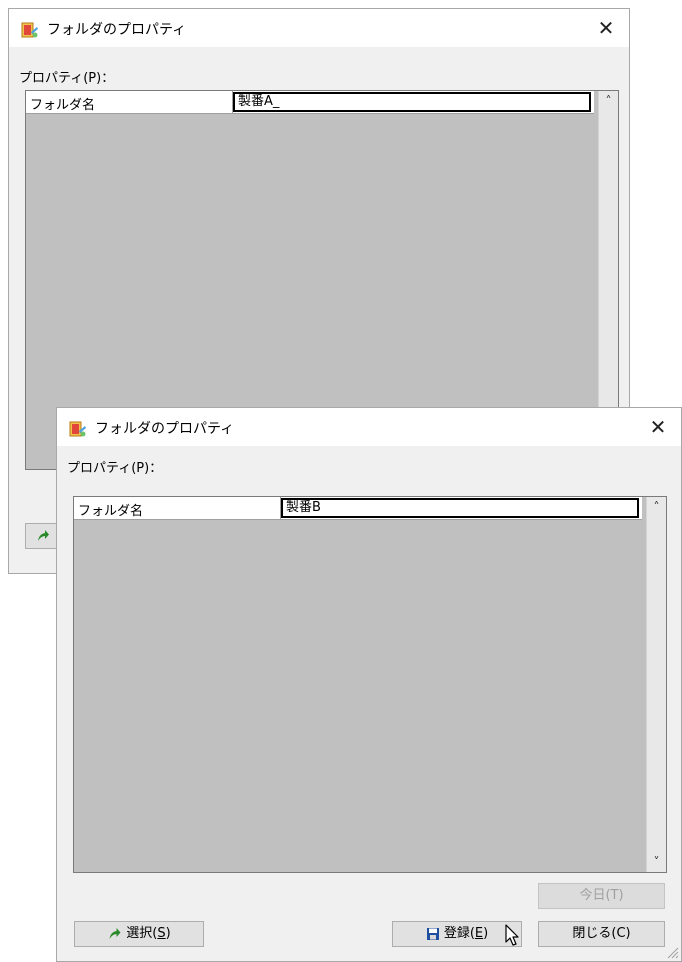 The height and width of the screenshot is (962, 682). Describe the element at coordinates (432, 933) in the screenshot. I see `floppy-save-icon` at that location.